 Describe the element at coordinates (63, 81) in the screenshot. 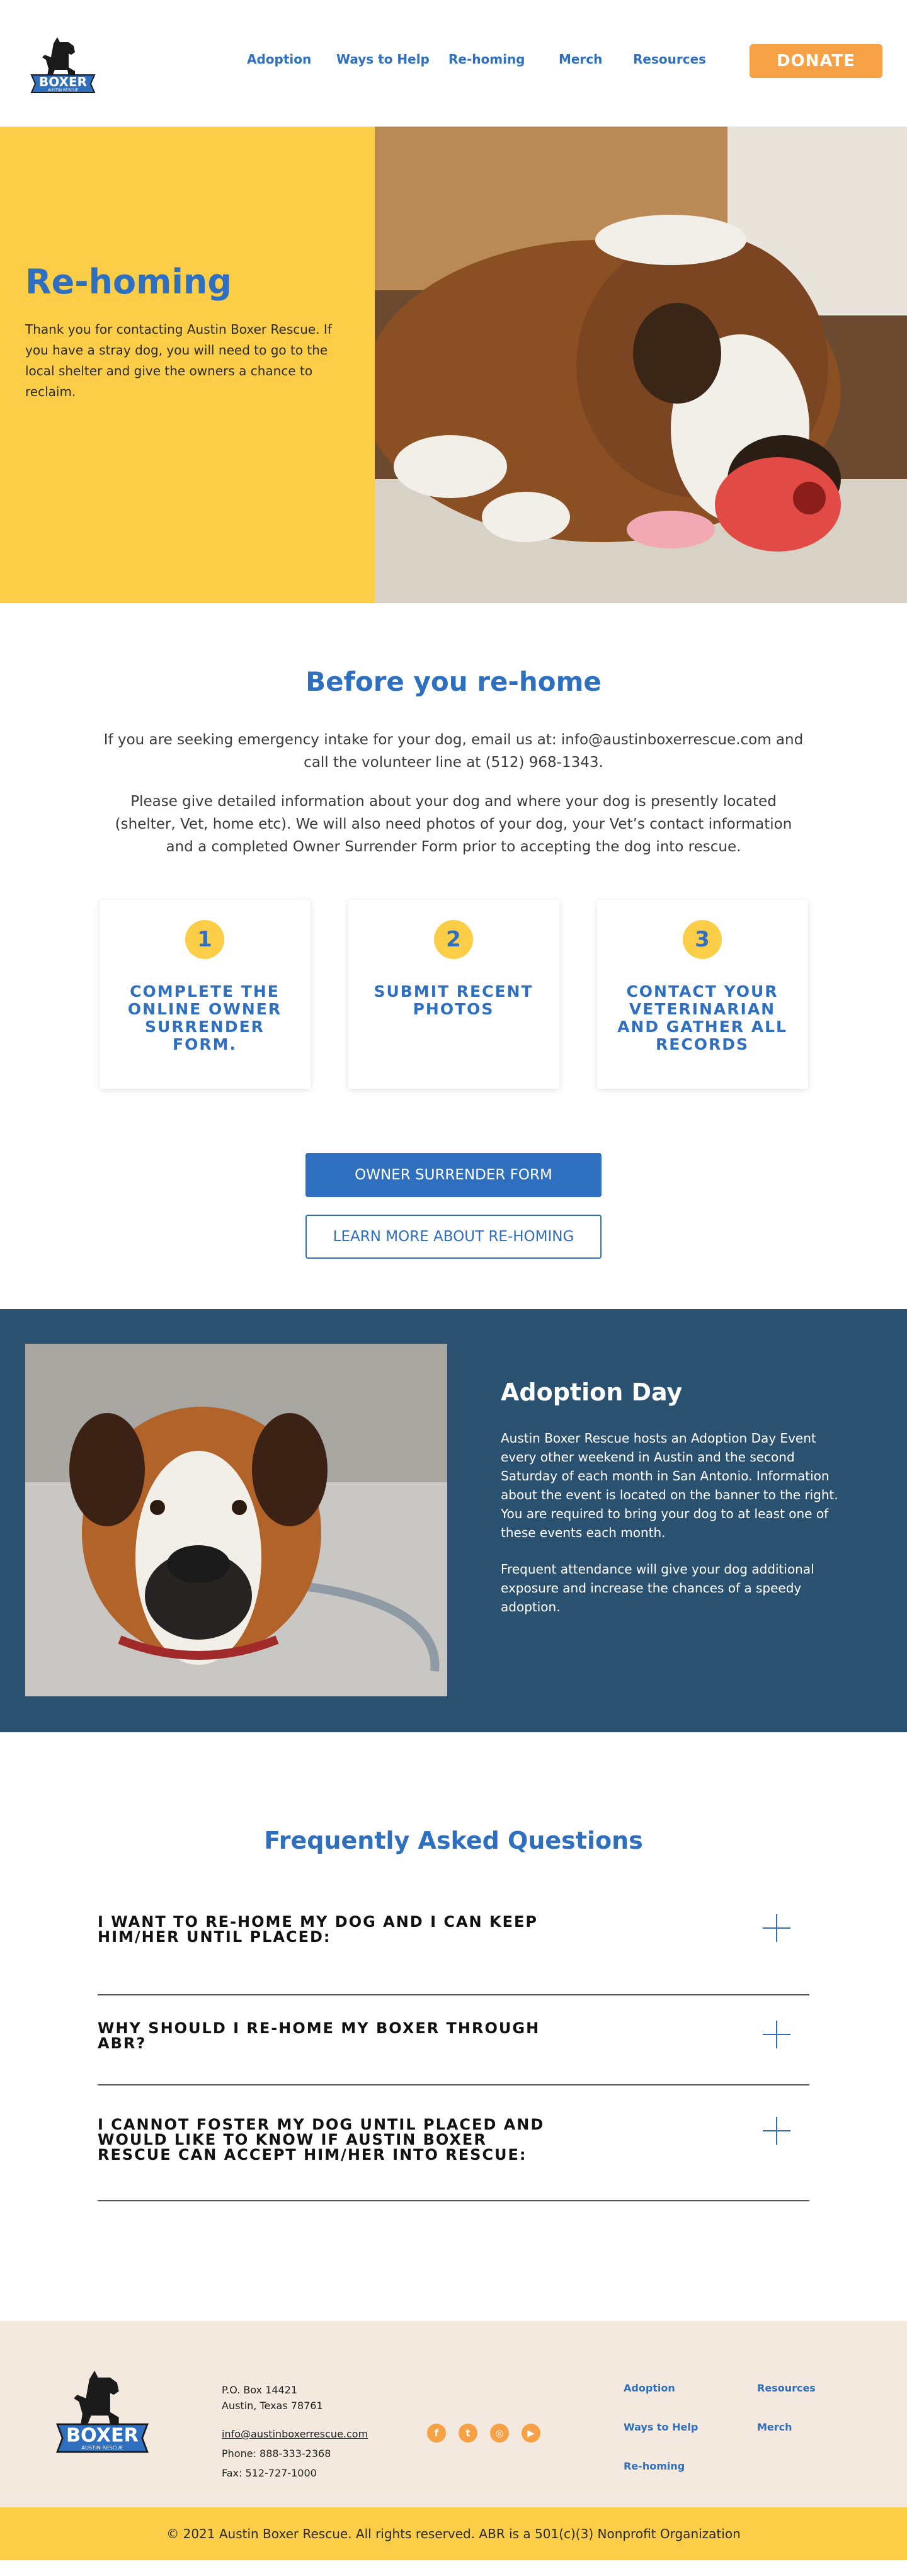

I see `logo-word: BOXER` at that location.